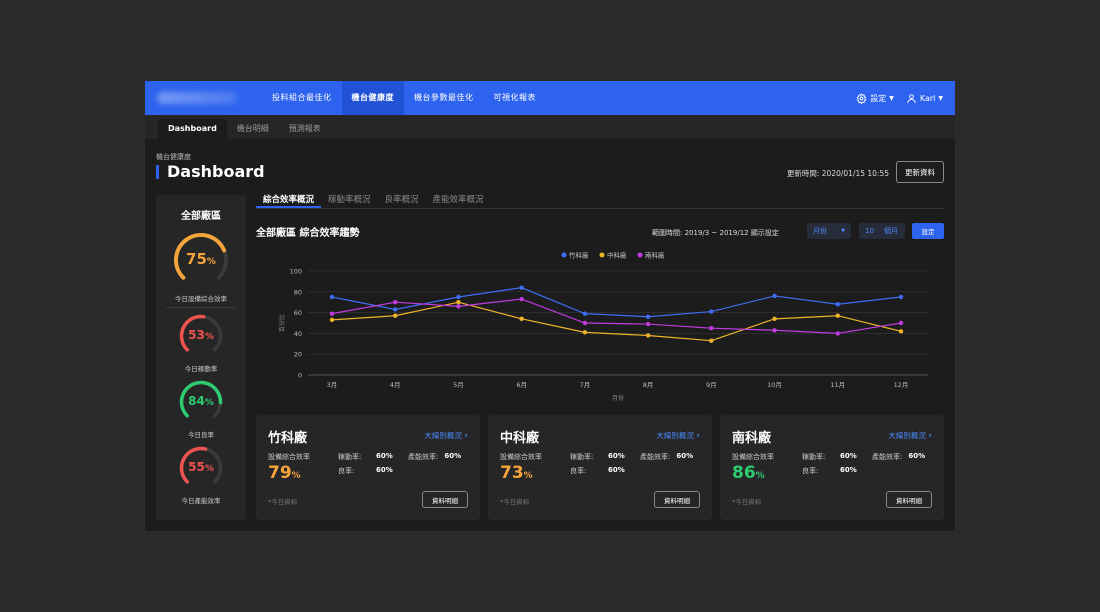  I want to click on gauge-yield: 84% 今日良率, so click(201, 409).